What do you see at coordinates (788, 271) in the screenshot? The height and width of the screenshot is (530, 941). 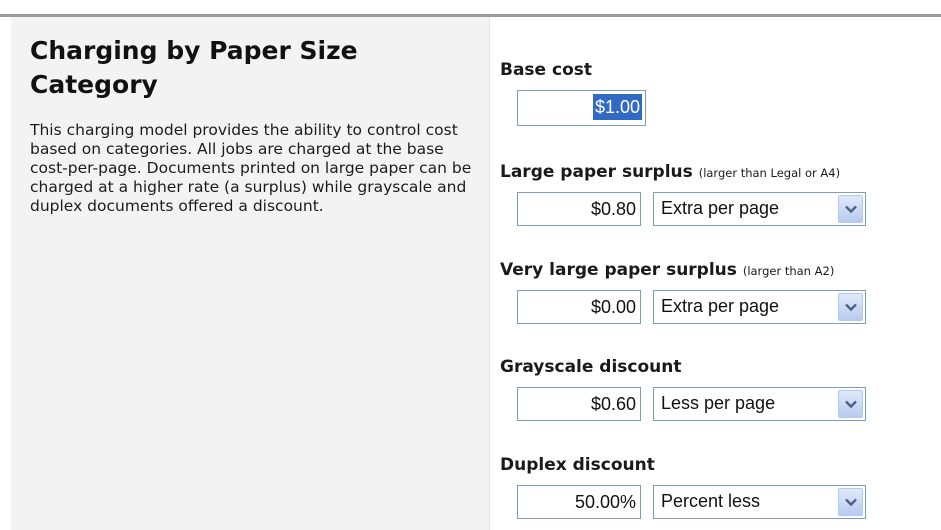 I see `very-large-surplus-note: (larger than A2)` at bounding box center [788, 271].